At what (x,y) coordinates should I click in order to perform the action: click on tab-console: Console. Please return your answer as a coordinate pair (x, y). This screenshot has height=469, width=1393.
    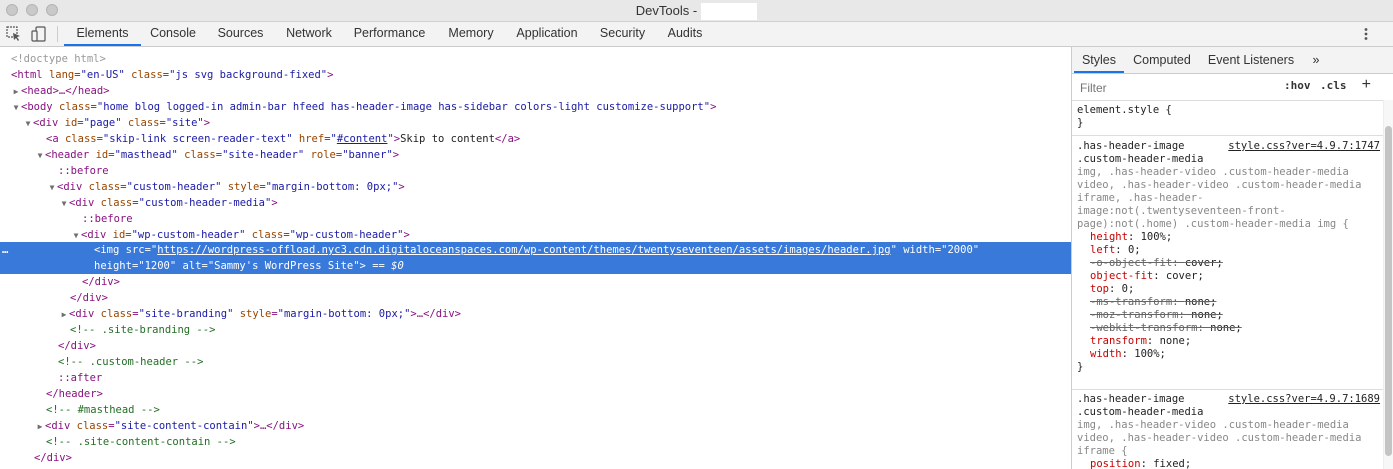
    Looking at the image, I should click on (173, 34).